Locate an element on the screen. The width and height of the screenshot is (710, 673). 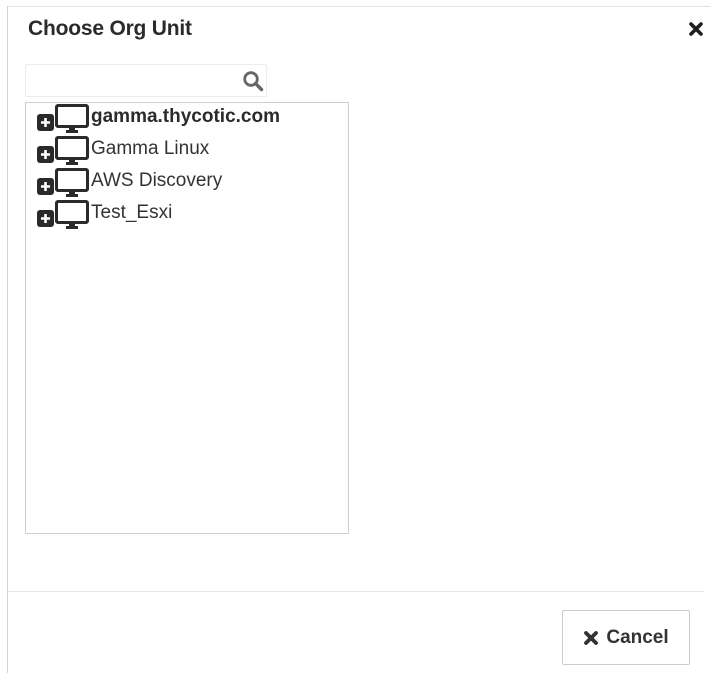
close-button is located at coordinates (696, 29).